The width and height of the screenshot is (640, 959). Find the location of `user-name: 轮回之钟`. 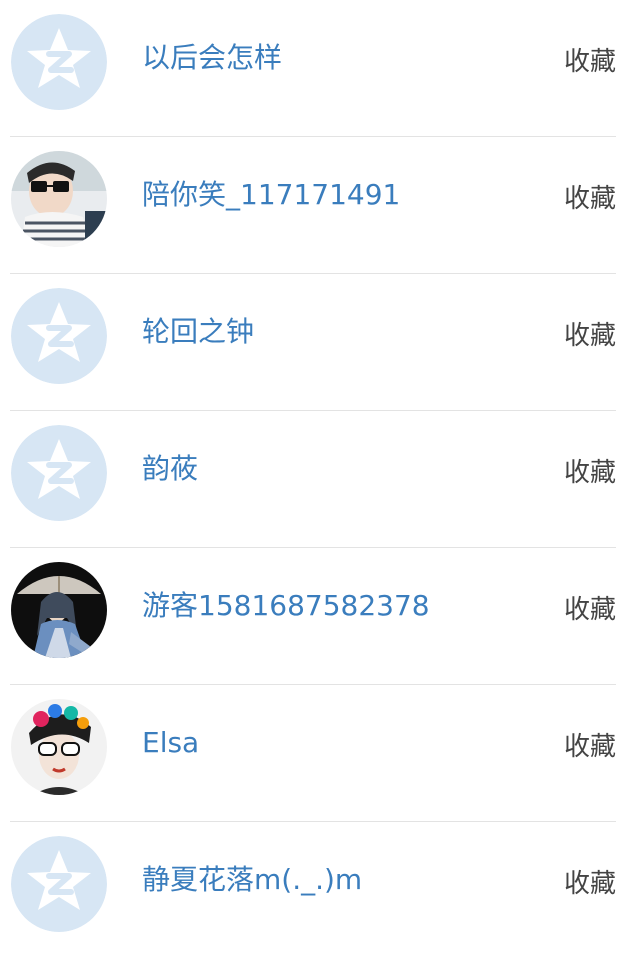

user-name: 轮回之钟 is located at coordinates (198, 332).